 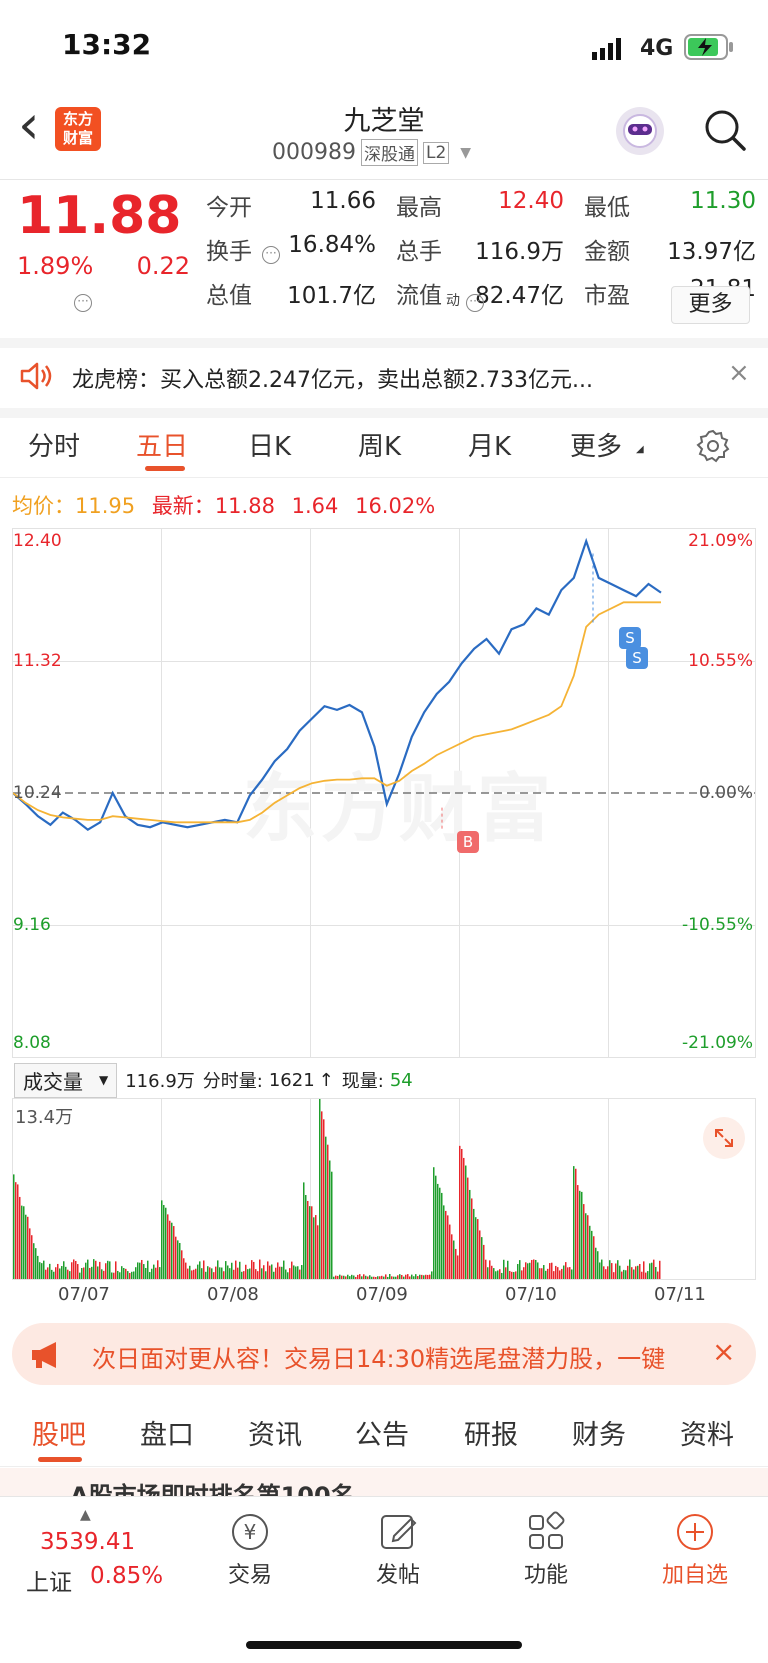 What do you see at coordinates (162, 444) in the screenshot?
I see `tab-1: 五日` at bounding box center [162, 444].